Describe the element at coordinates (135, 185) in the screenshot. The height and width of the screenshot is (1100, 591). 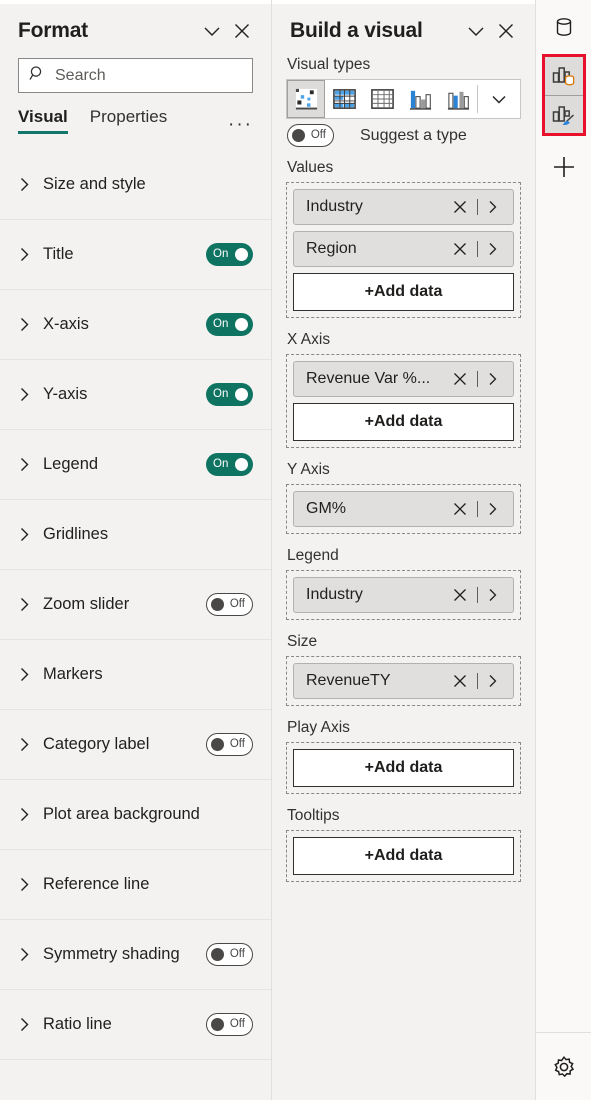
I see `format-section-size-and-style: Size and style` at that location.